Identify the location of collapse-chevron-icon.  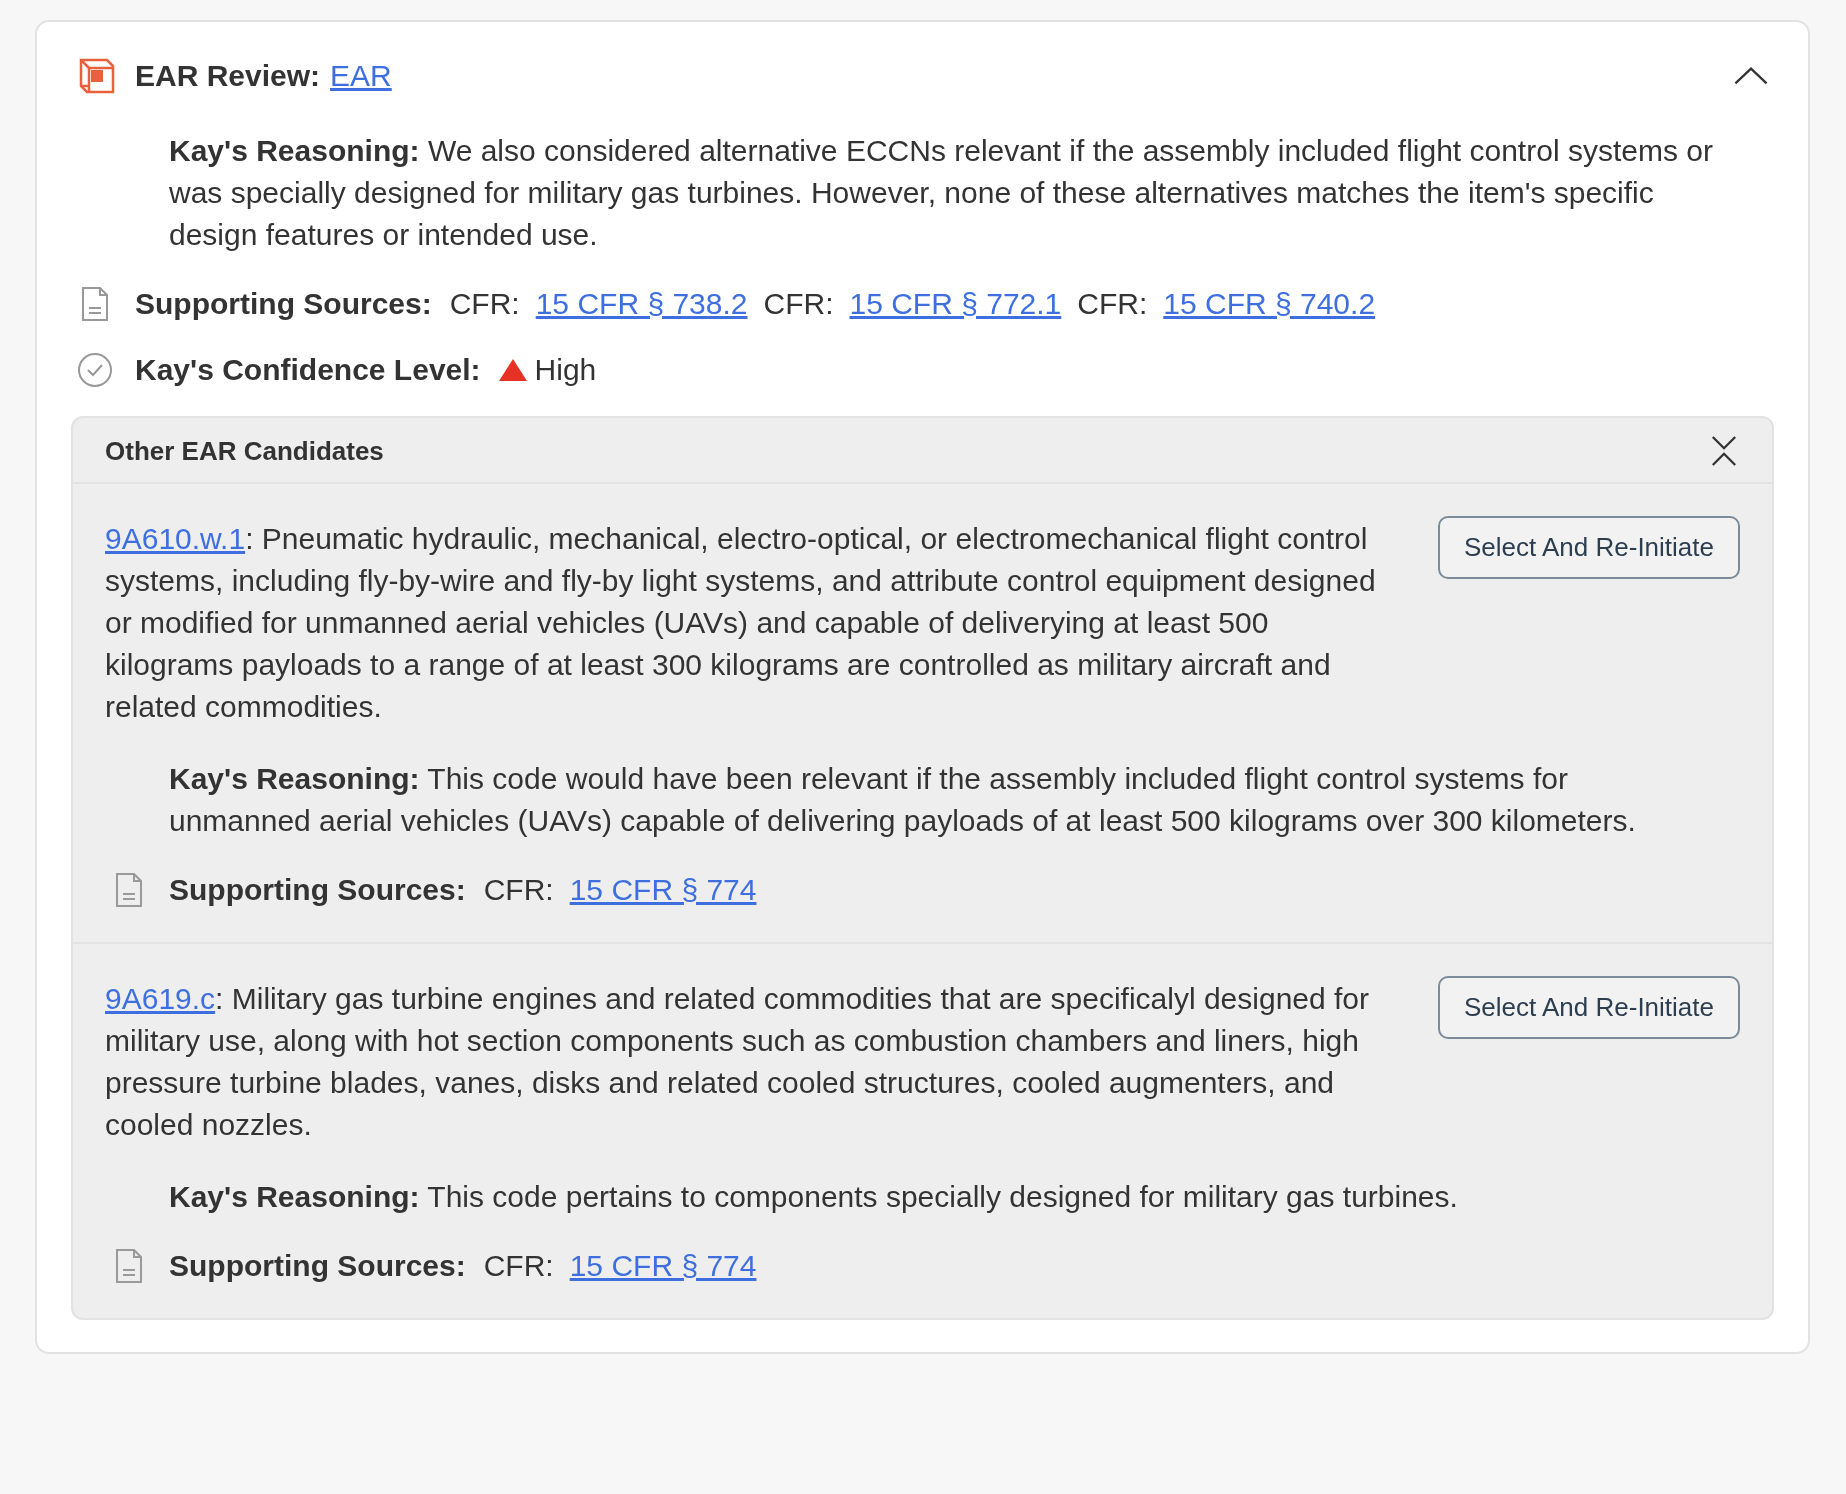
(1751, 76).